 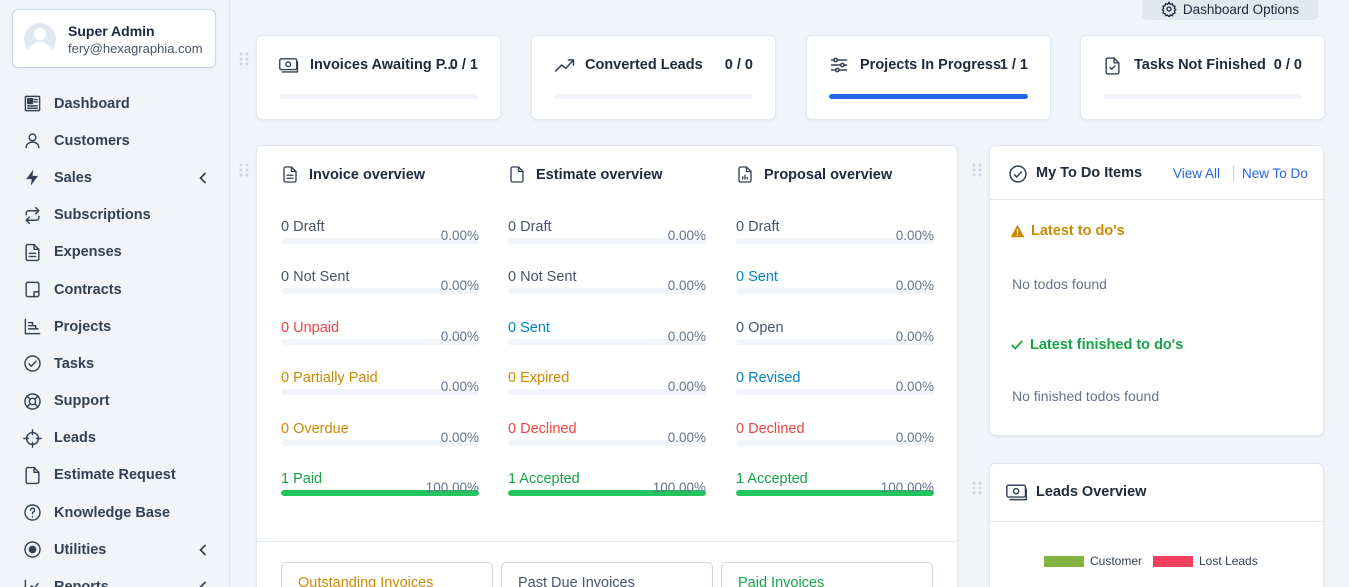 I want to click on legend-swatch, so click(x=1064, y=561).